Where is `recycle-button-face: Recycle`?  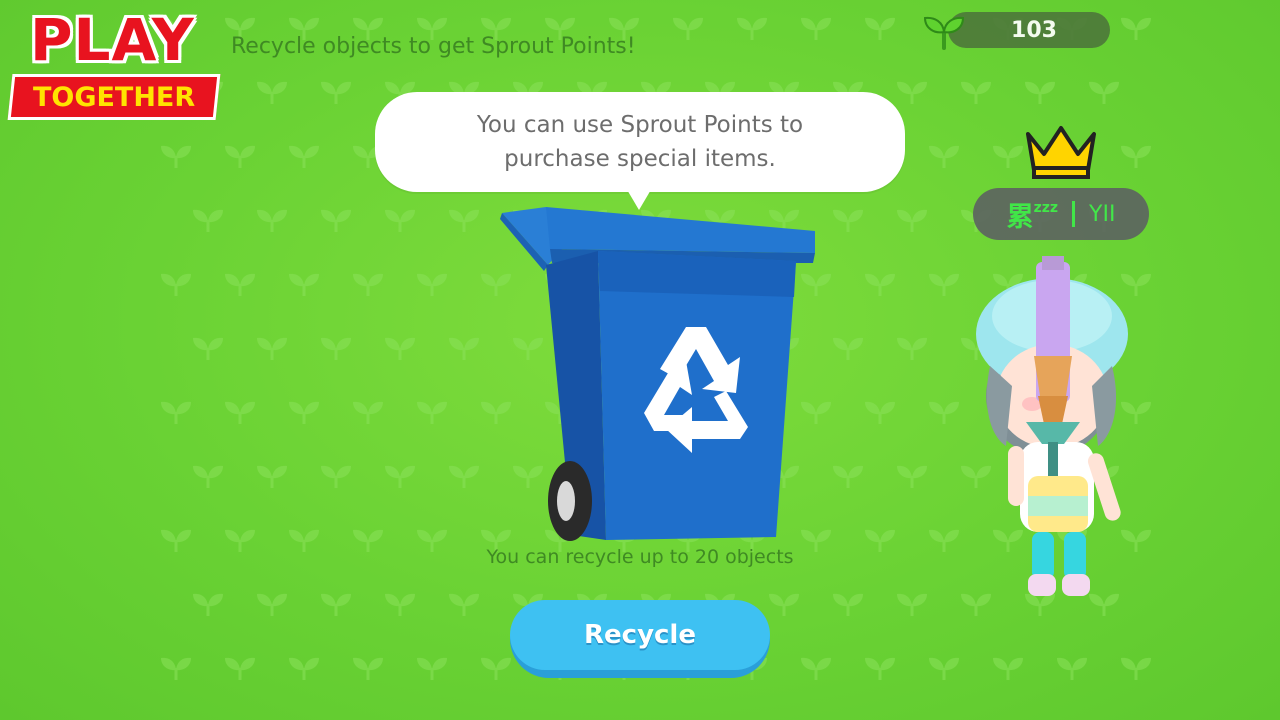
recycle-button-face: Recycle is located at coordinates (640, 635).